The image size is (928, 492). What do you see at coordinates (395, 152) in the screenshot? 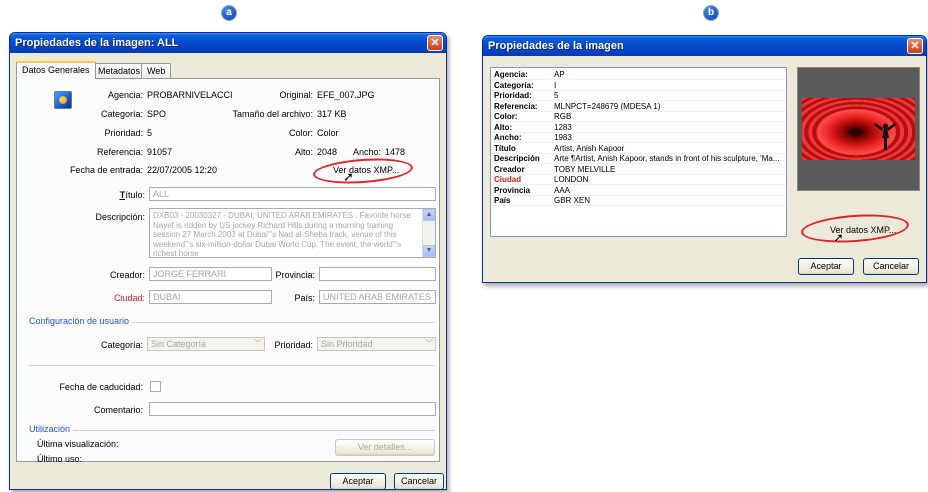
I see `ancho-value: 1478` at bounding box center [395, 152].